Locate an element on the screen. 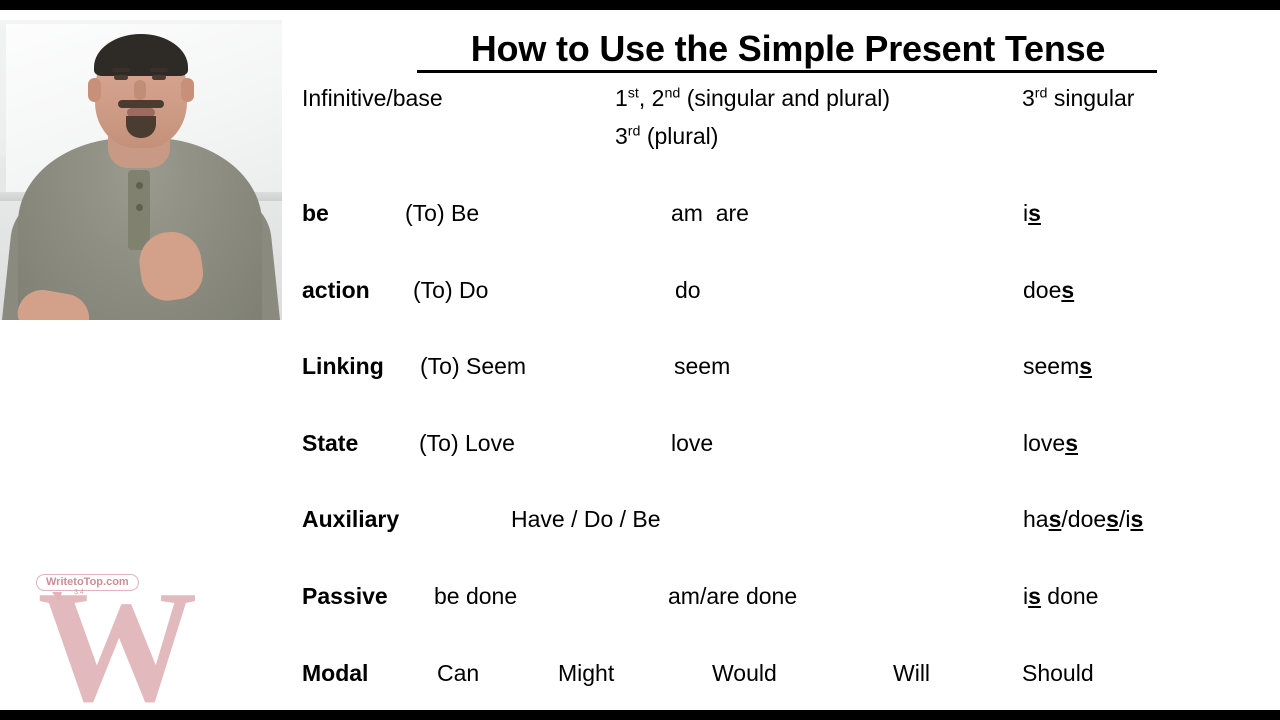  row-label-action: action is located at coordinates (336, 290).